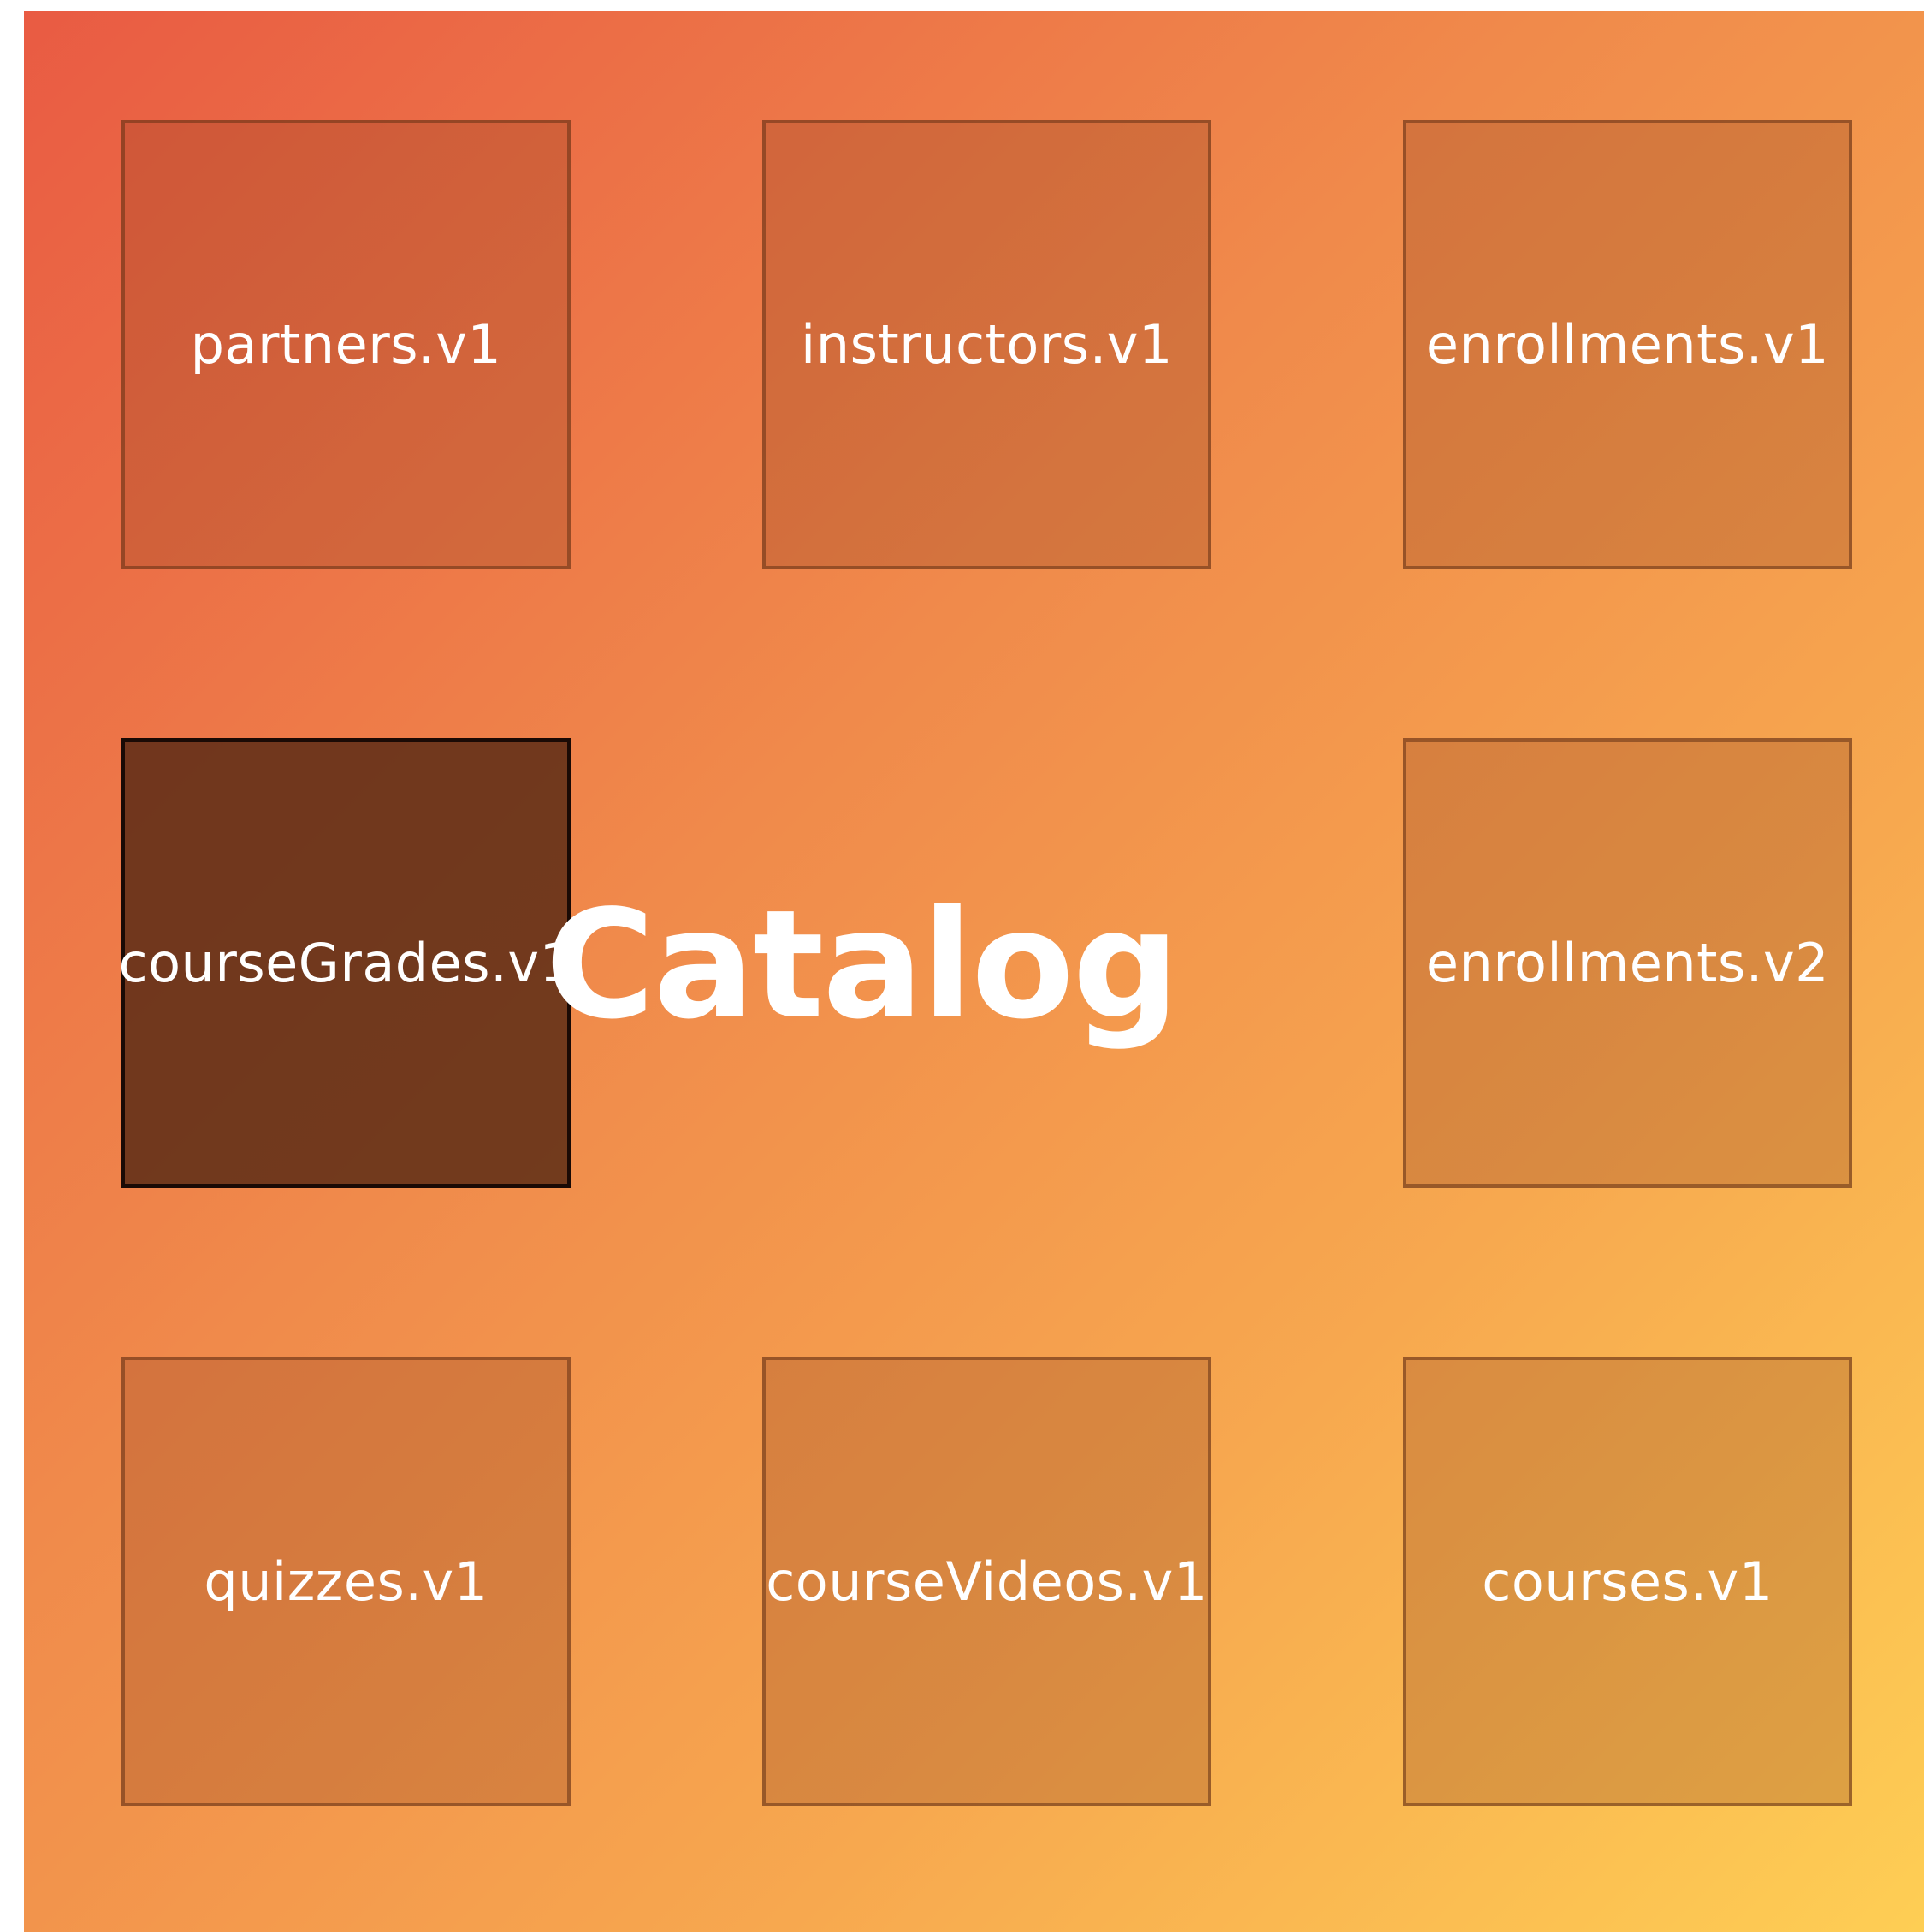 The width and height of the screenshot is (1924, 1932). I want to click on tile-quizzes-v1: quizzes.v1, so click(346, 1581).